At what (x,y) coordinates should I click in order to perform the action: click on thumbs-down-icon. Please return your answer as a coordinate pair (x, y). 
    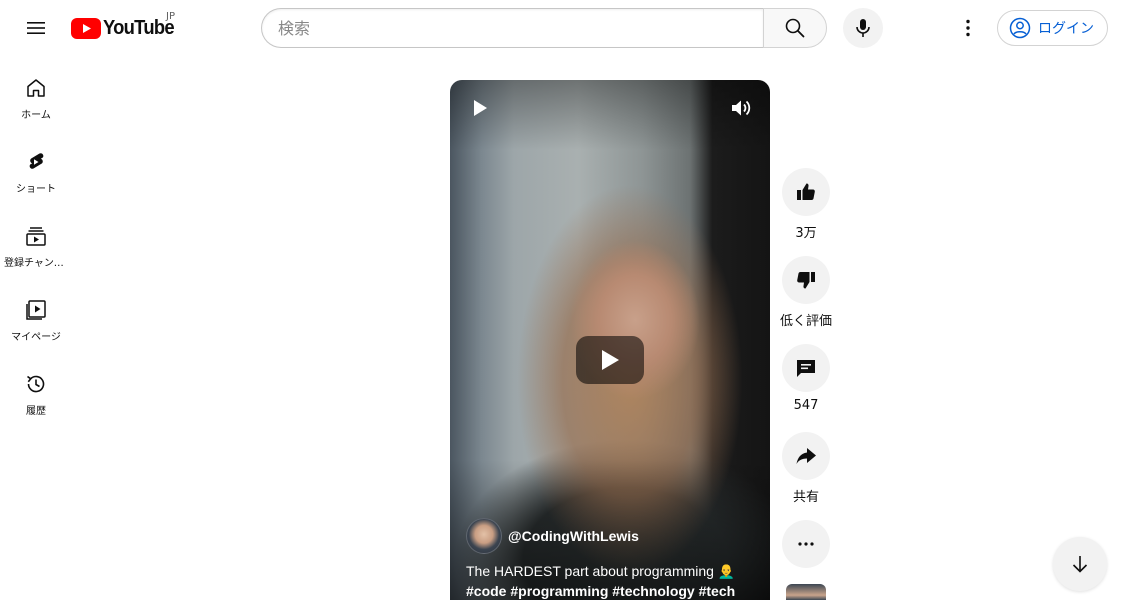
    Looking at the image, I should click on (806, 280).